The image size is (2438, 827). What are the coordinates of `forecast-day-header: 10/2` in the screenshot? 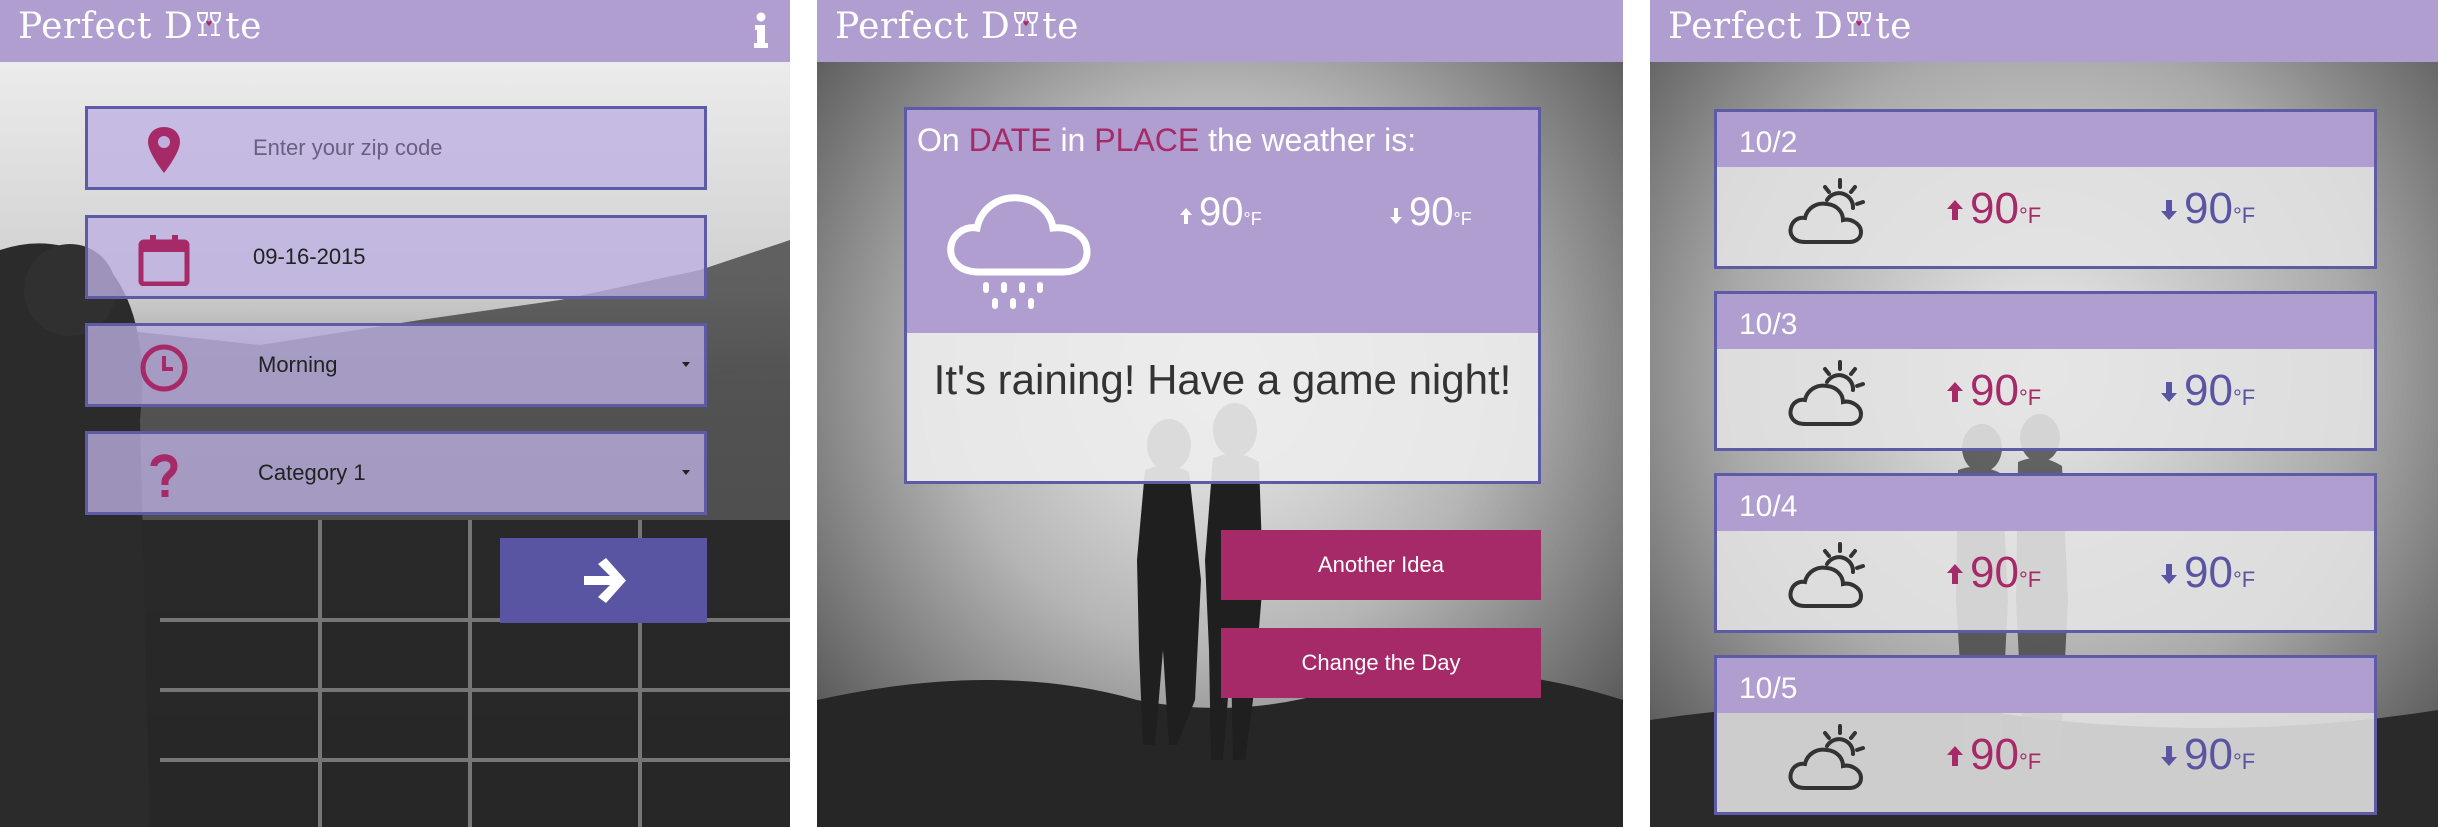 It's located at (2045, 139).